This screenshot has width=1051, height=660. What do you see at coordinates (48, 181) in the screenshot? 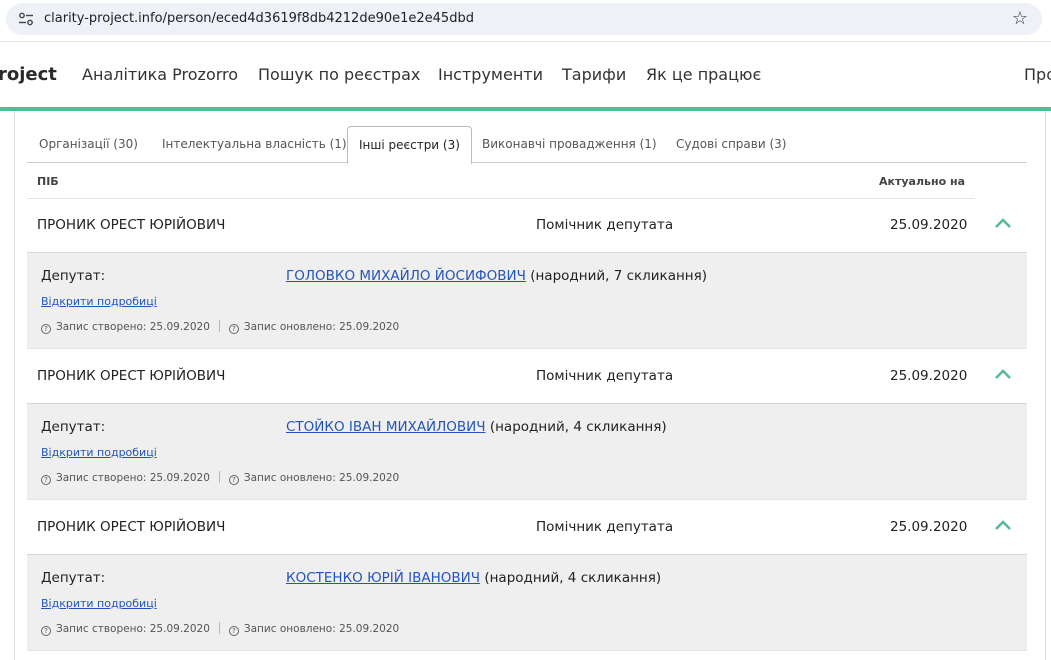
I see `column-header-name: ПІБ` at bounding box center [48, 181].